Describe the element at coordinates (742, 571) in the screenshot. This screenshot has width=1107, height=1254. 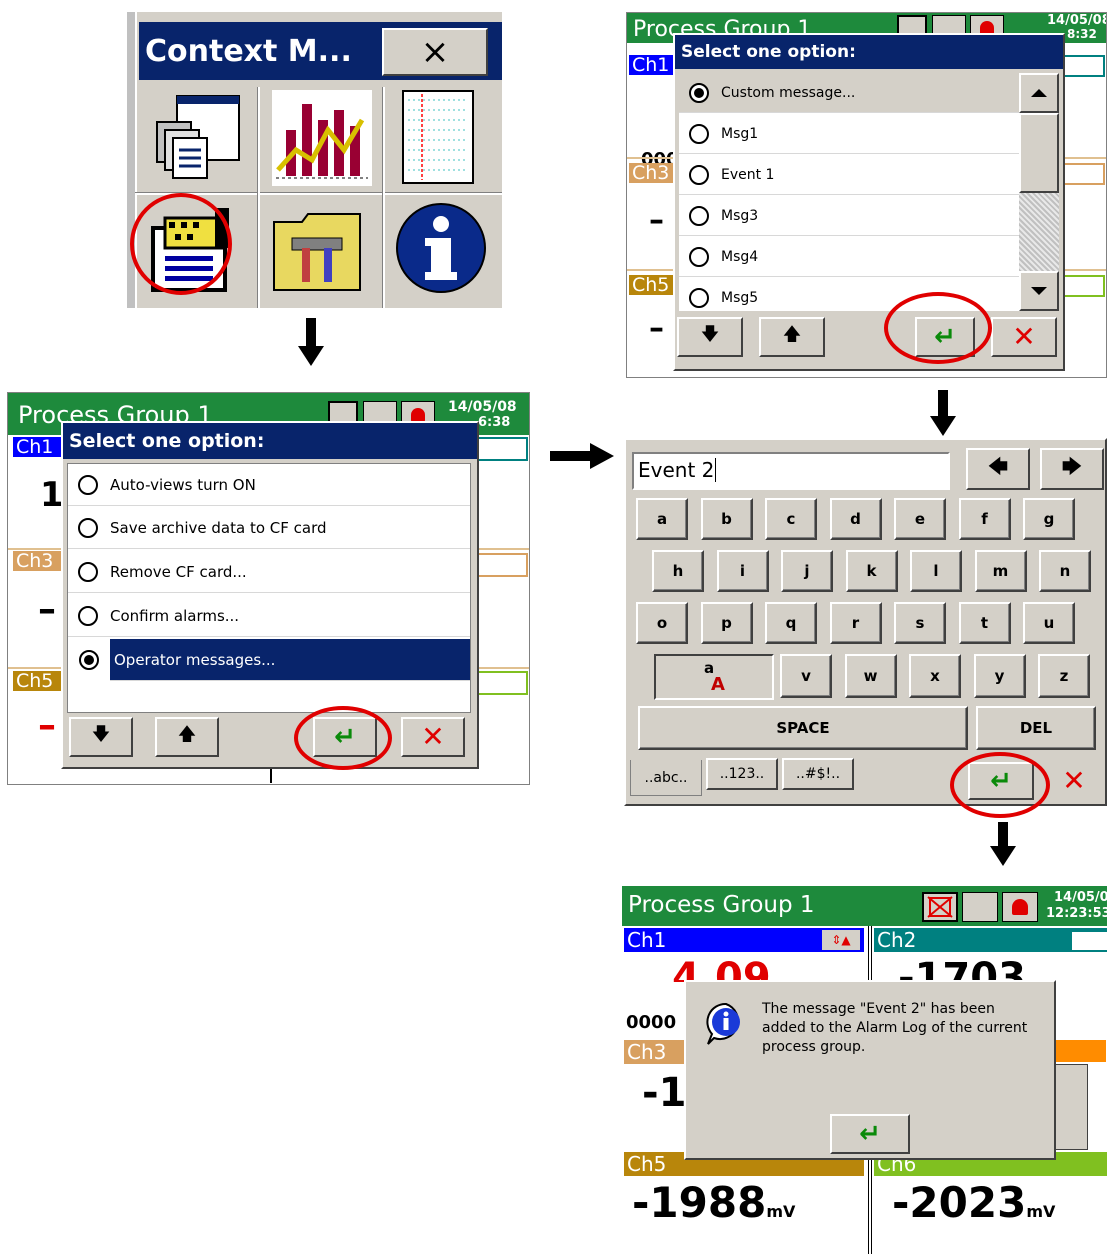
I see `key-i: i` at that location.